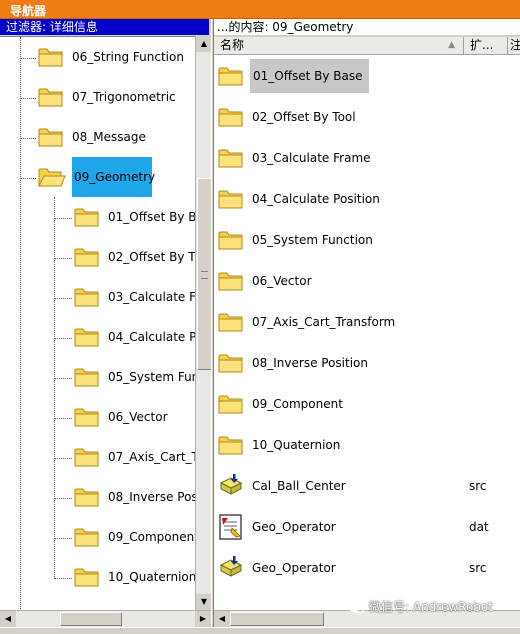 The width and height of the screenshot is (520, 634). What do you see at coordinates (368, 444) in the screenshot?
I see `list-item: 10_Quaternion` at bounding box center [368, 444].